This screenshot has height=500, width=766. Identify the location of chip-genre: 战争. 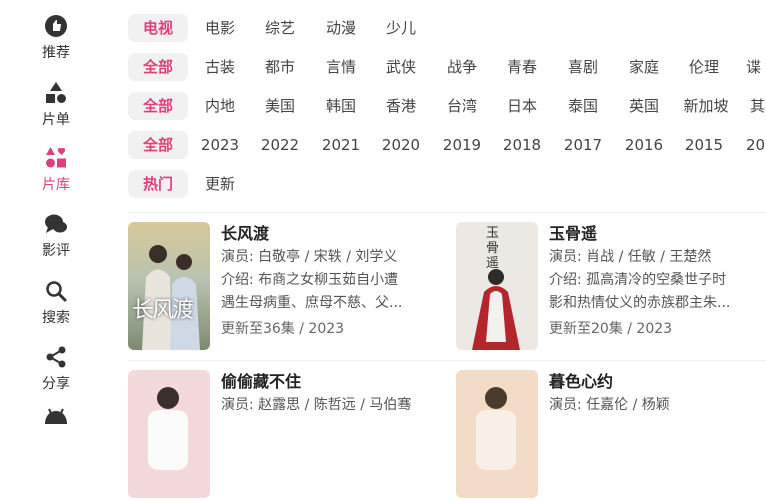
(462, 67).